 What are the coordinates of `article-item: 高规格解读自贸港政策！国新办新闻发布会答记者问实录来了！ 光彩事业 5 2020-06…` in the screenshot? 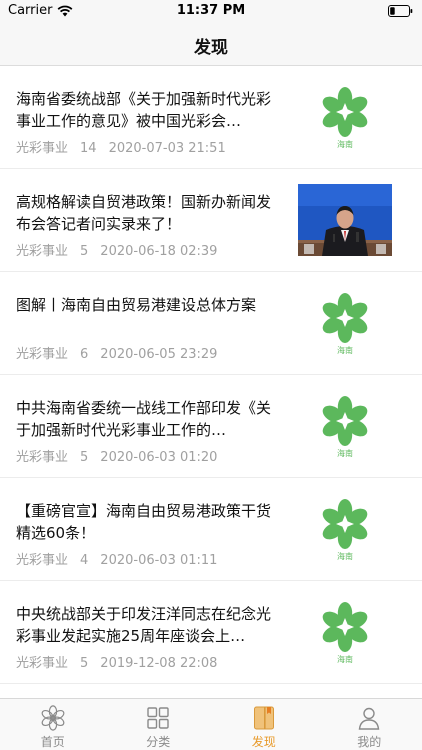 It's located at (211, 220).